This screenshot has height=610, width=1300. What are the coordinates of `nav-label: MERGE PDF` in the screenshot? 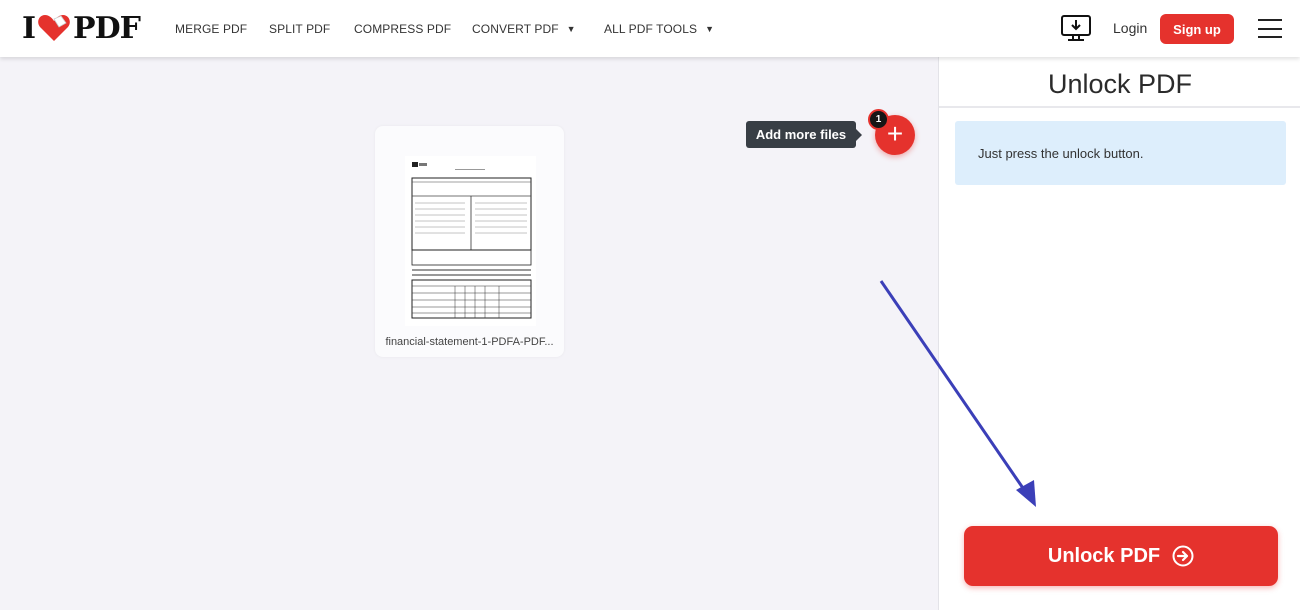 It's located at (211, 28).